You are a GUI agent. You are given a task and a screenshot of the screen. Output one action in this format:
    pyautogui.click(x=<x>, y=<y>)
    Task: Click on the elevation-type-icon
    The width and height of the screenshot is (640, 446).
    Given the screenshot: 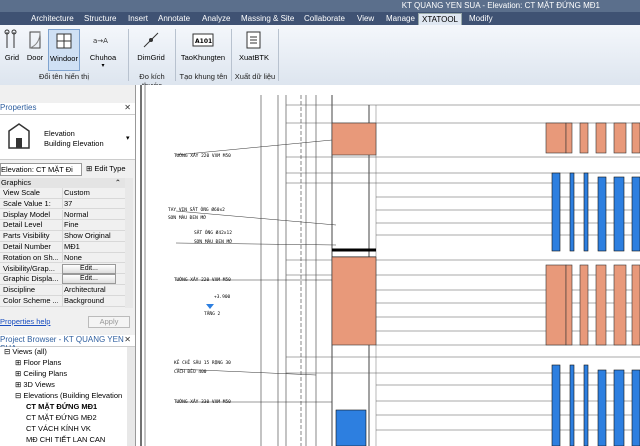 What is the action you would take?
    pyautogui.click(x=19, y=136)
    